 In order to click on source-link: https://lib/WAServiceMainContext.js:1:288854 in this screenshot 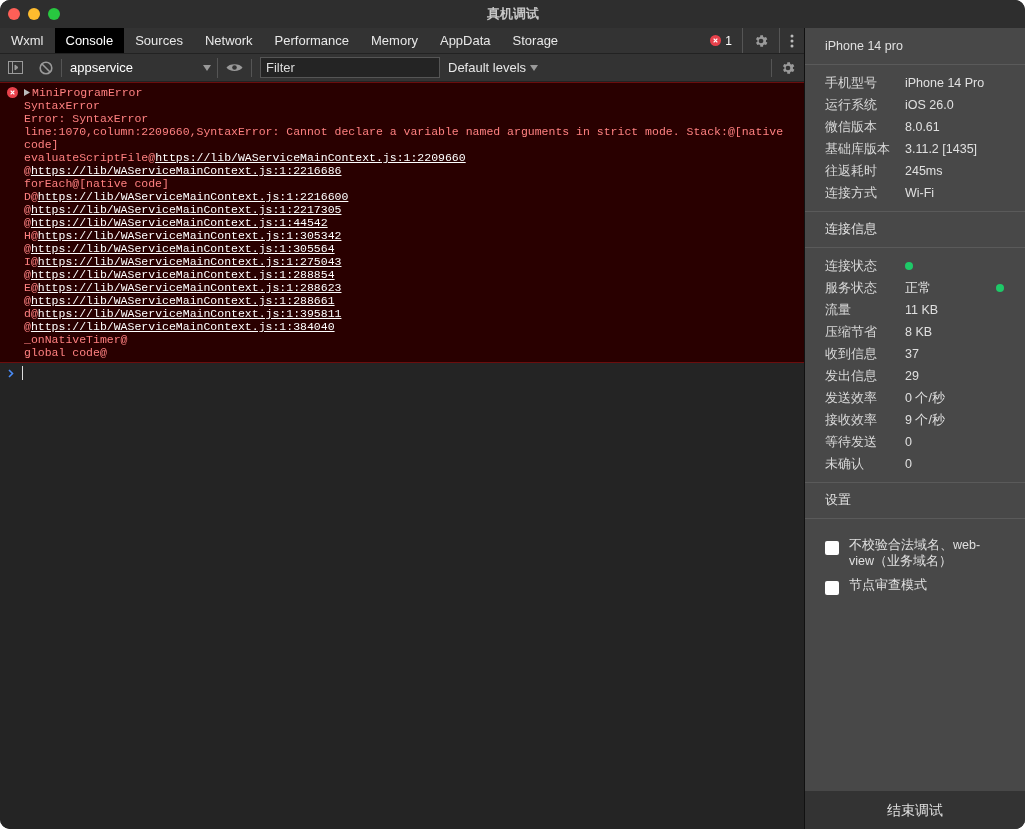, I will do `click(182, 274)`.